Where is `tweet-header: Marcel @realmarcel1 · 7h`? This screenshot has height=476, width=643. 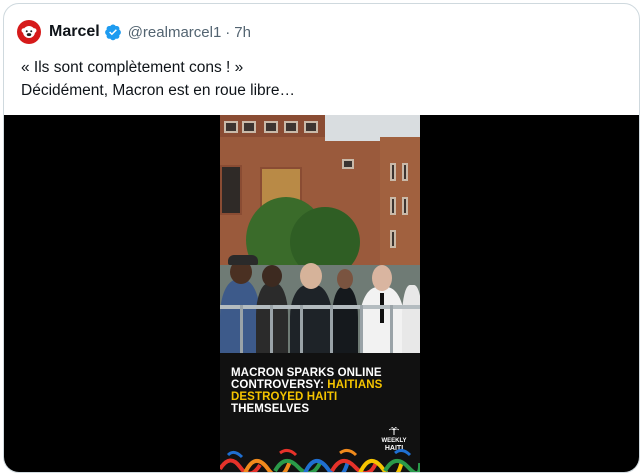 tweet-header: Marcel @realmarcel1 · 7h is located at coordinates (134, 32).